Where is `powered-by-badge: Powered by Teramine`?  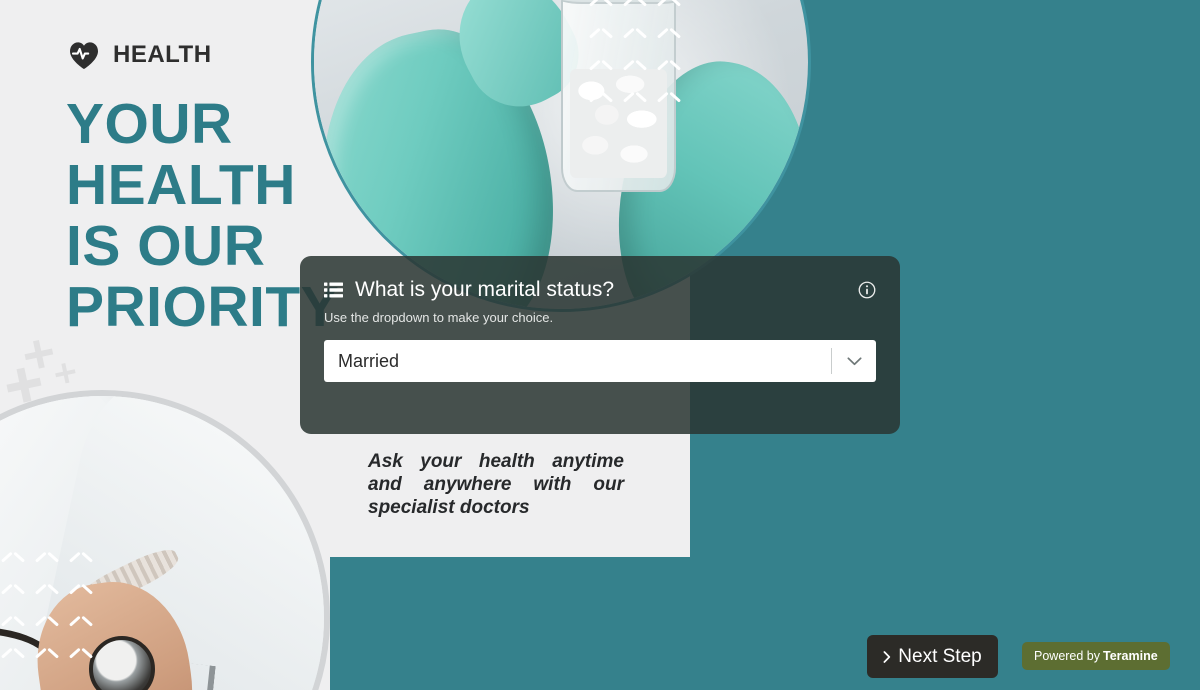
powered-by-badge: Powered by Teramine is located at coordinates (1096, 656).